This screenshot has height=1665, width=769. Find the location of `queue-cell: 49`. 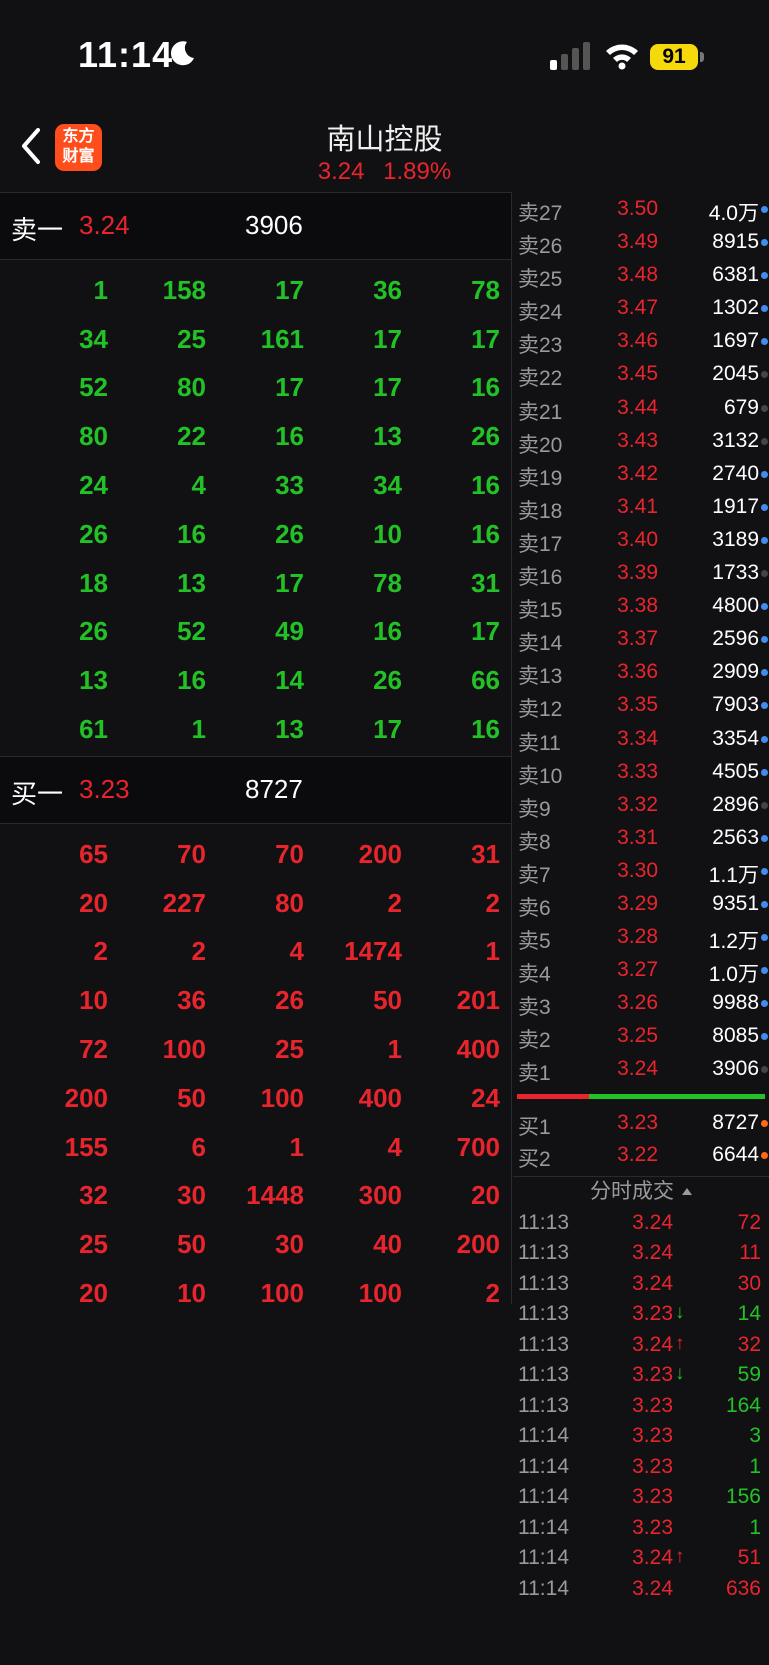

queue-cell: 49 is located at coordinates (289, 631).